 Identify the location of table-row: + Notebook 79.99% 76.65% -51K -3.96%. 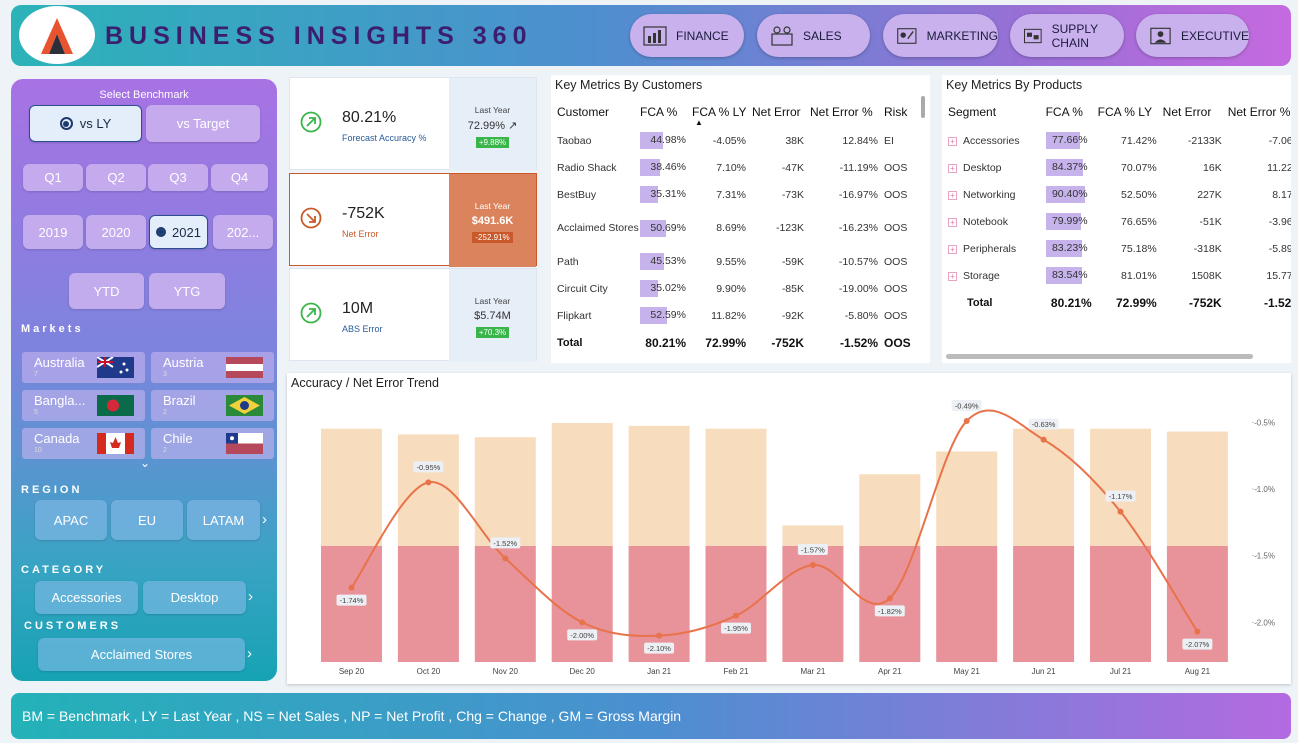
(1119, 221).